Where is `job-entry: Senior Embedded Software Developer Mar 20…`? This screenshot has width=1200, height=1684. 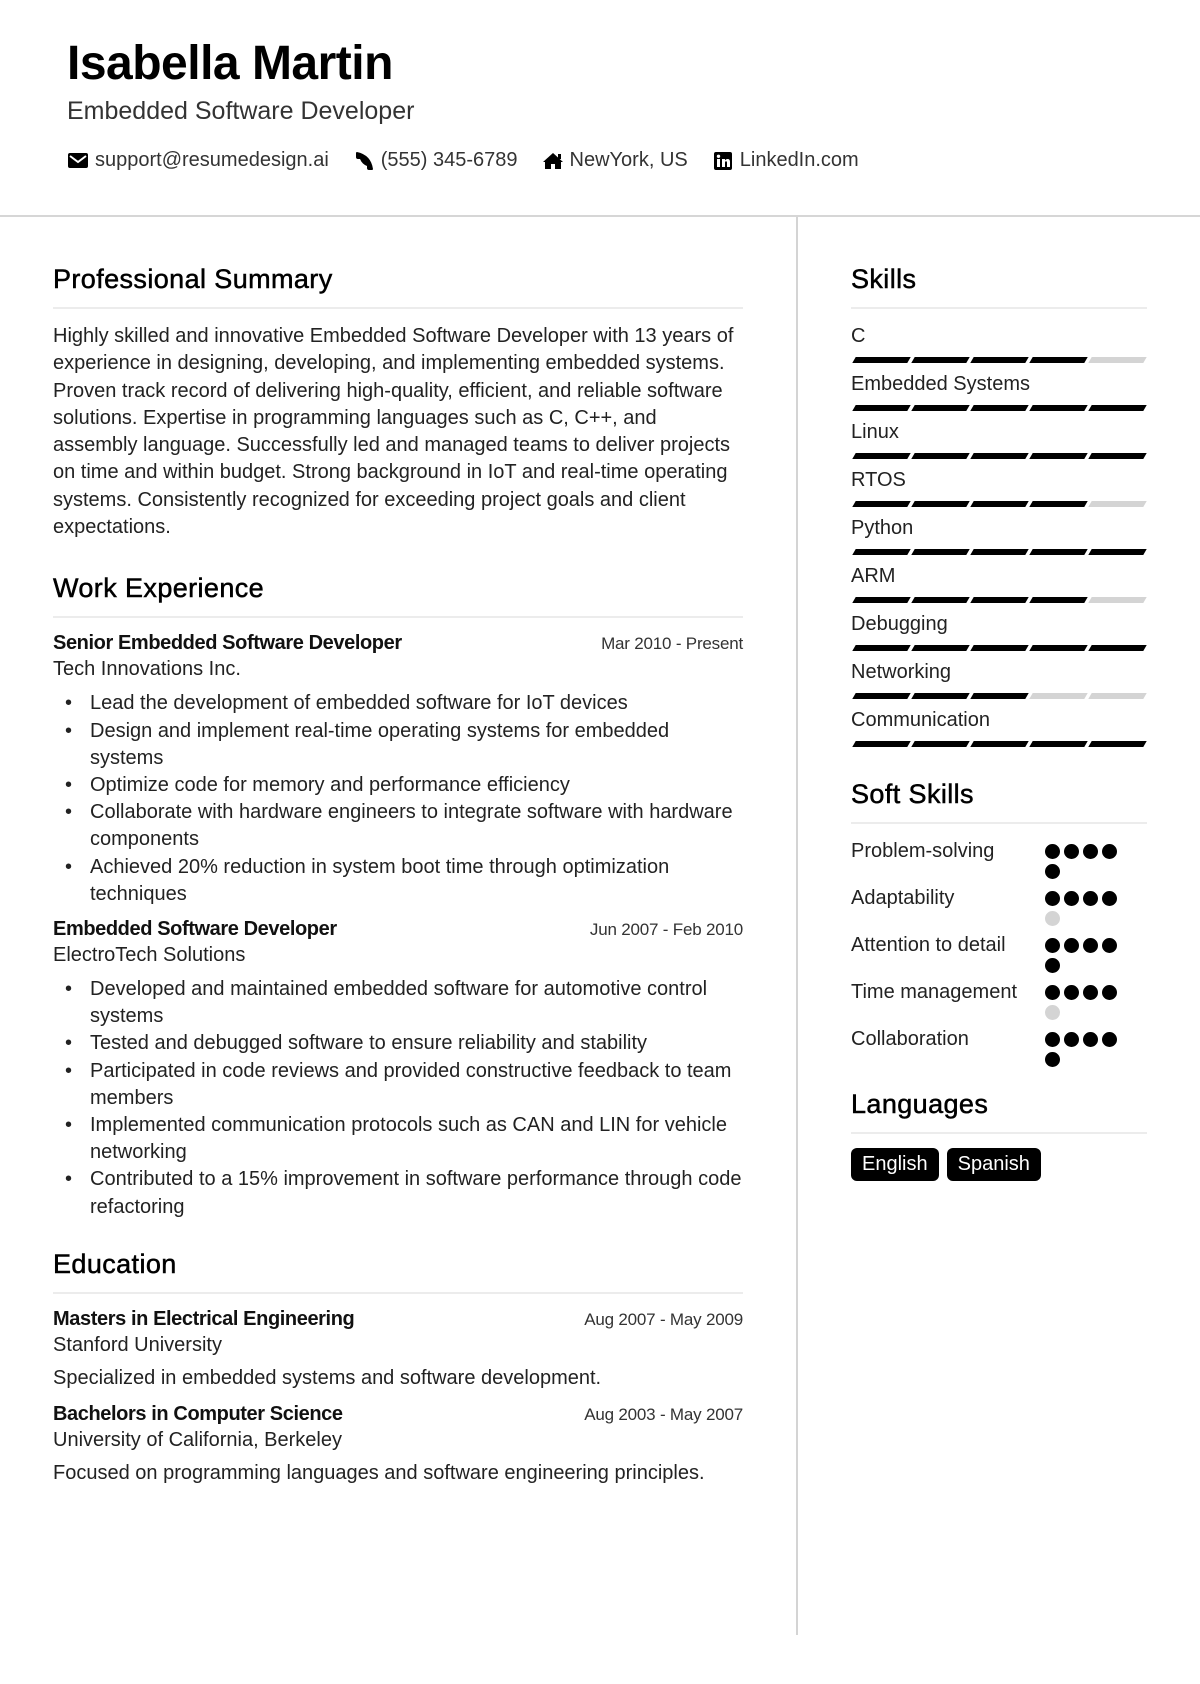
job-entry: Senior Embedded Software Developer Mar 20… is located at coordinates (398, 770).